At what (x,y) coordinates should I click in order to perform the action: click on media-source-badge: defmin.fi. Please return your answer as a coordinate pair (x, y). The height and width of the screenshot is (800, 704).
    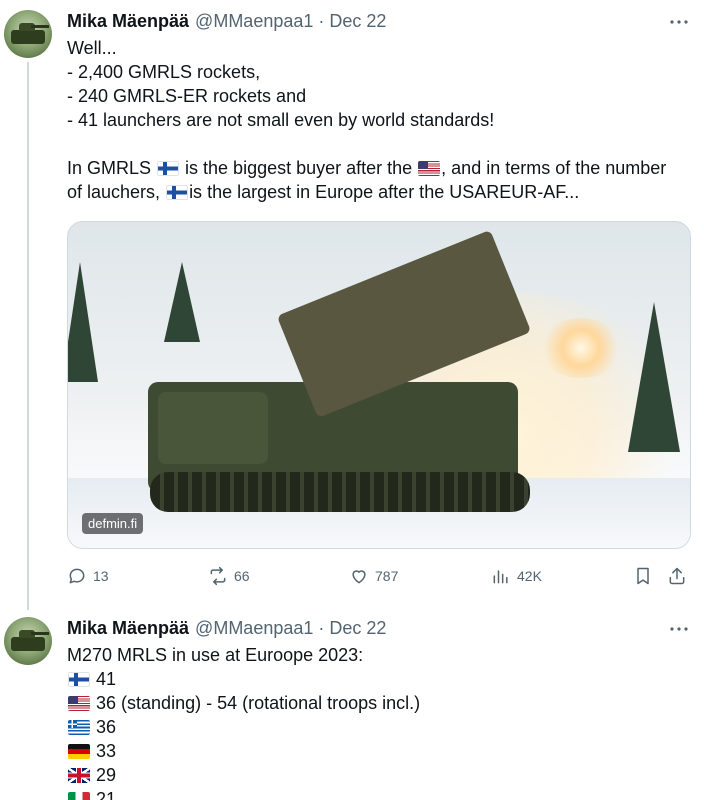
    Looking at the image, I should click on (113, 523).